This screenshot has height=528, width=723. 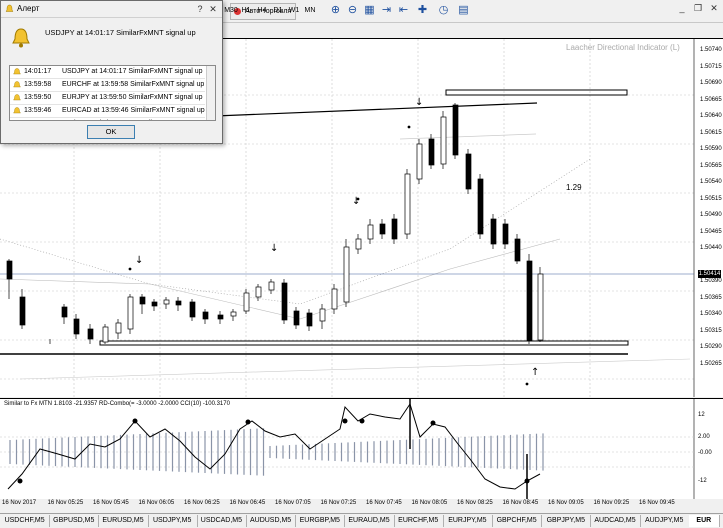 What do you see at coordinates (517, 521) in the screenshot?
I see `symbol-tab: GBPCHF,M5` at bounding box center [517, 521].